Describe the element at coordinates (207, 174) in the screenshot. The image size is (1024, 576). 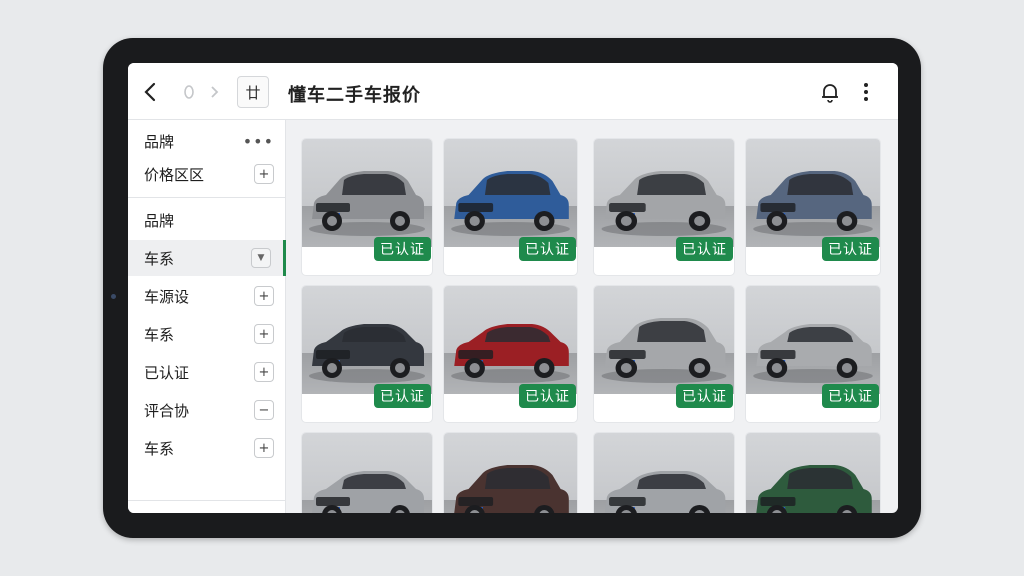
I see `filter-price: 价格区区 +` at that location.